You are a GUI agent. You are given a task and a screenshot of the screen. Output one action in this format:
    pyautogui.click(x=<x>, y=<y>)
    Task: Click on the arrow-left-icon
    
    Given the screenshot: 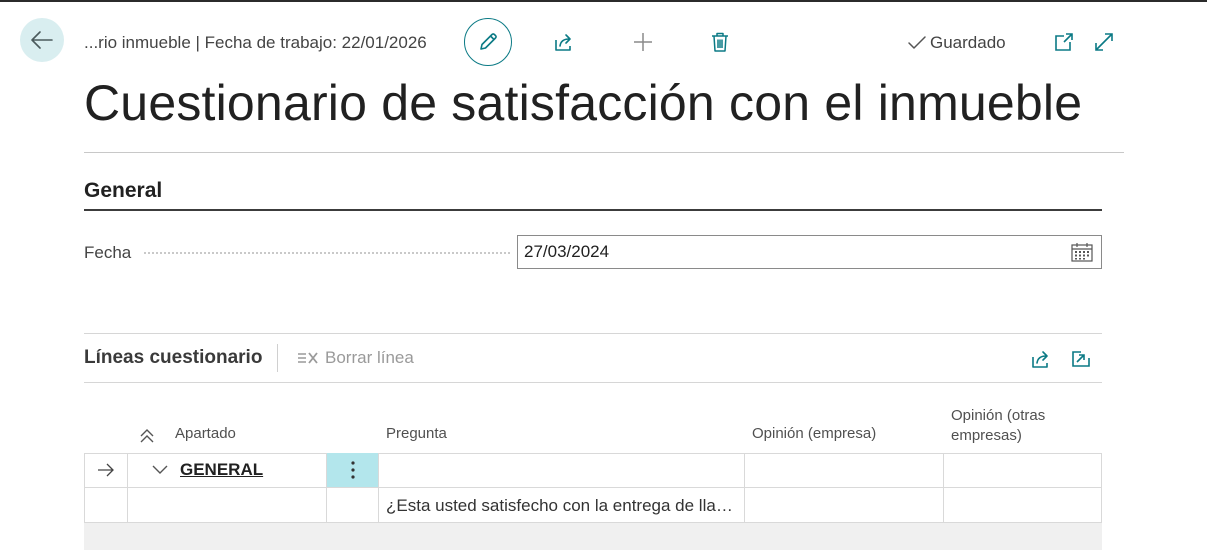 What is the action you would take?
    pyautogui.click(x=42, y=40)
    